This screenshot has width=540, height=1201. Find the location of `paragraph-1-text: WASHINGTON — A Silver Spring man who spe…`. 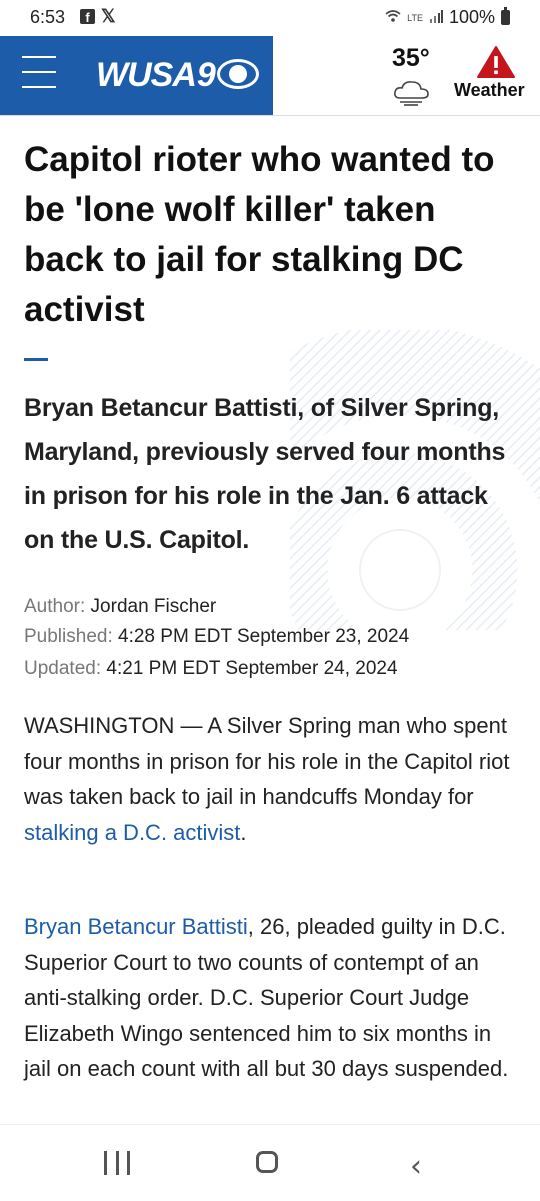

paragraph-1-text: WASHINGTON — A Silver Spring man who spe… is located at coordinates (267, 761).